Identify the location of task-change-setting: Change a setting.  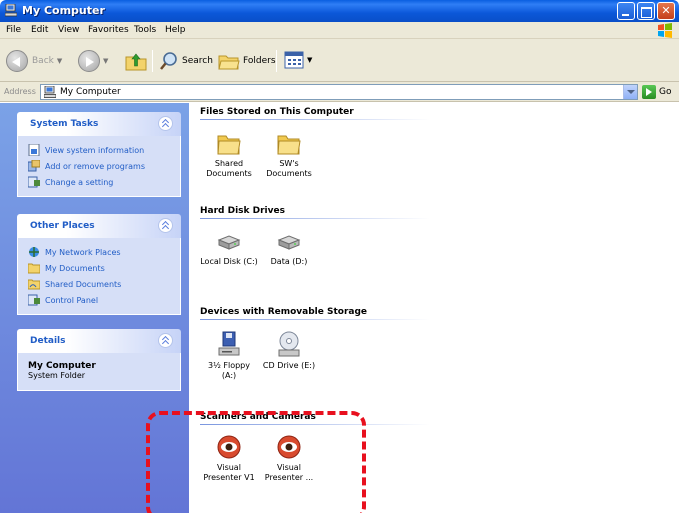
(104, 182).